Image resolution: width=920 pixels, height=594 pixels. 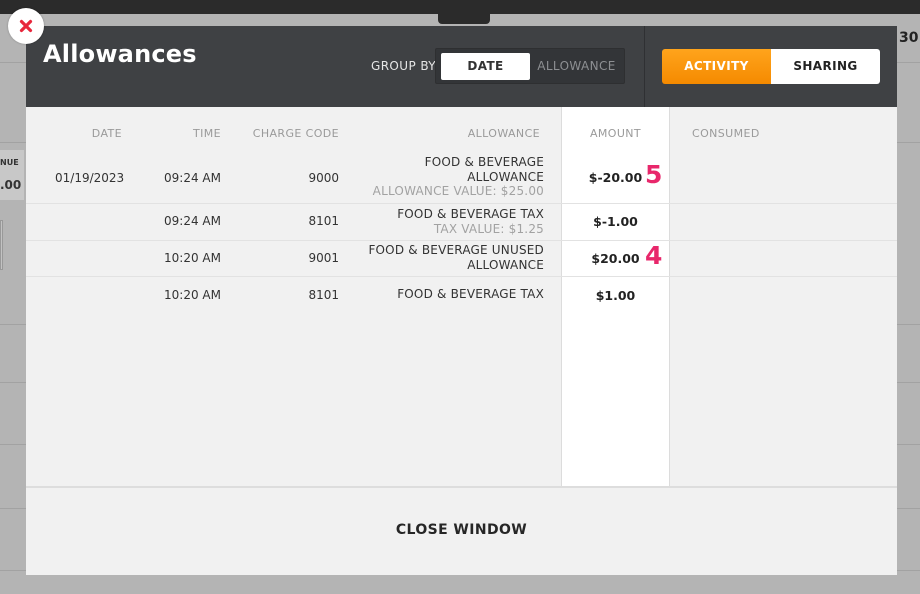 I want to click on header-consumed: CONSUMED, so click(x=726, y=133).